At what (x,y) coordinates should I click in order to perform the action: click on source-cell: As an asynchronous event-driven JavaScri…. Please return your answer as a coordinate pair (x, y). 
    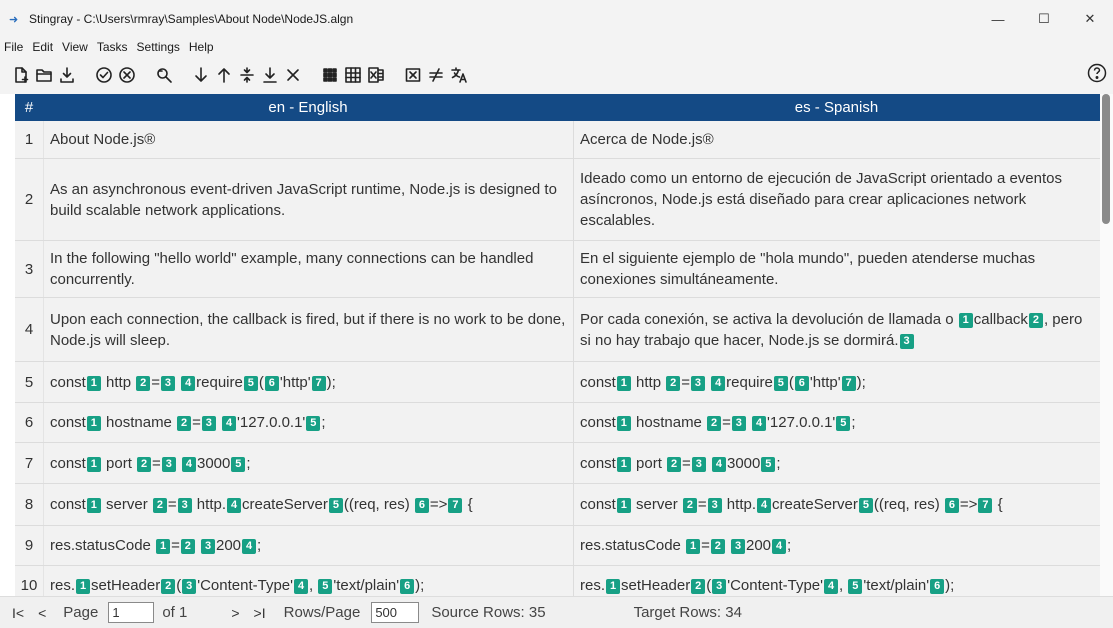
    Looking at the image, I should click on (308, 199).